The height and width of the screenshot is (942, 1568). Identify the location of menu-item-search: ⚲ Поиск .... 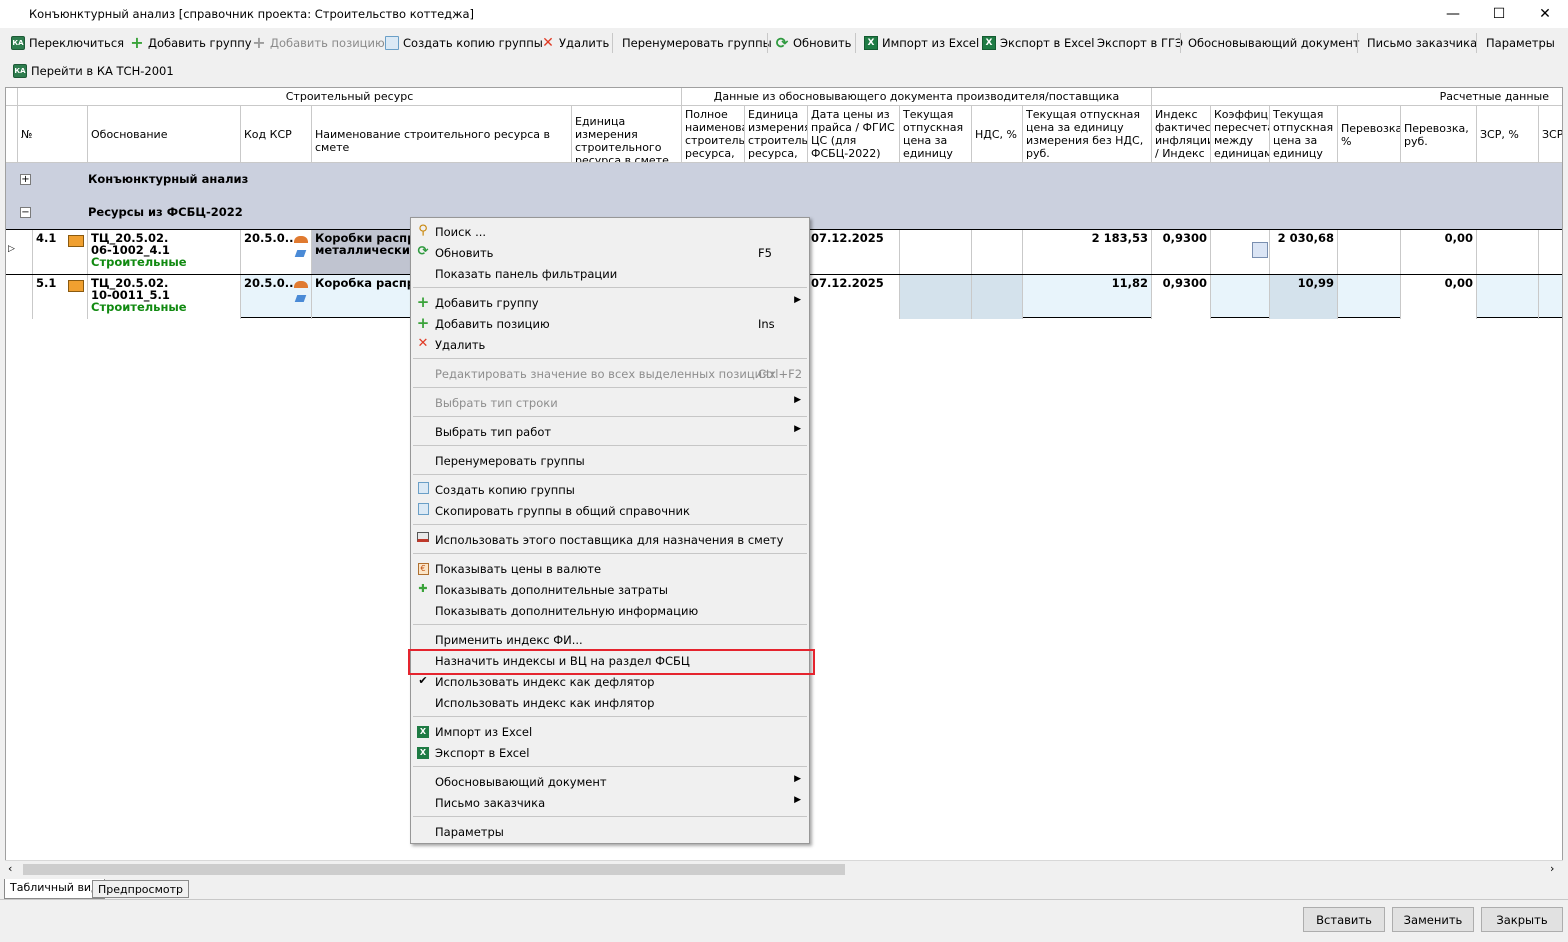
(610, 231).